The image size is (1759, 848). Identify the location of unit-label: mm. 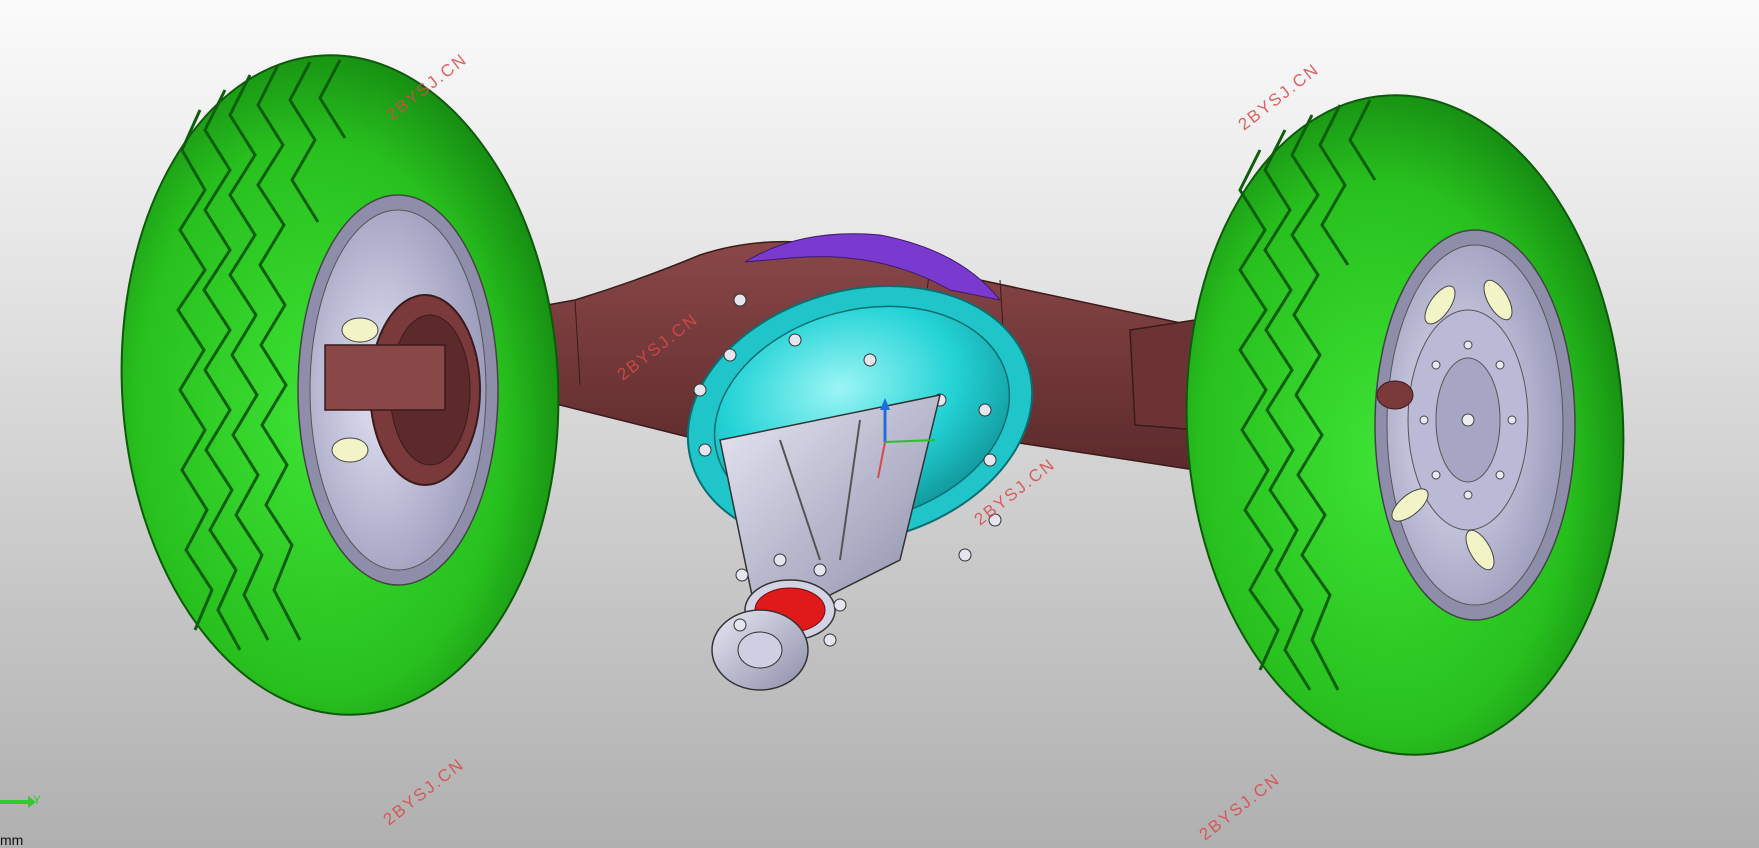
(12, 840).